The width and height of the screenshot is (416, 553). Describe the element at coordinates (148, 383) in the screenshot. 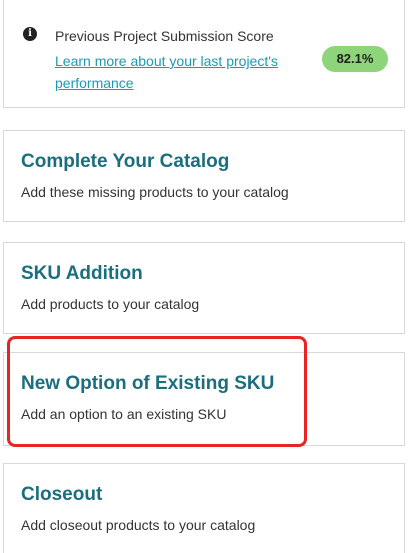

I see `card-title: New Option of Existing SKU` at that location.